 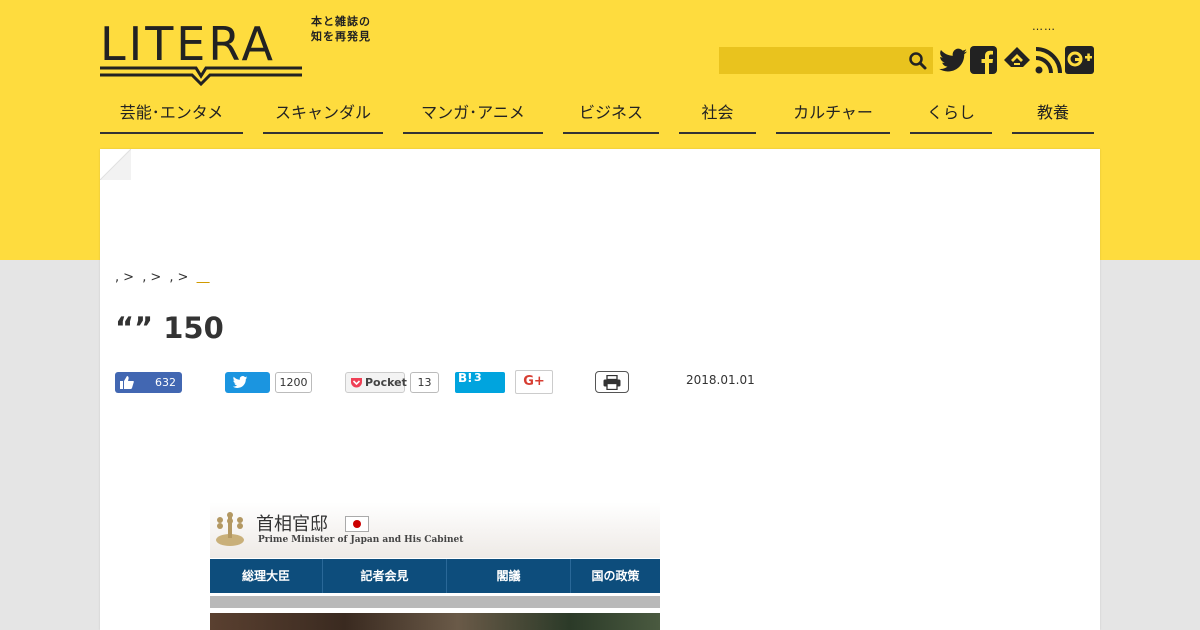 What do you see at coordinates (201, 76) in the screenshot?
I see `book-icon` at bounding box center [201, 76].